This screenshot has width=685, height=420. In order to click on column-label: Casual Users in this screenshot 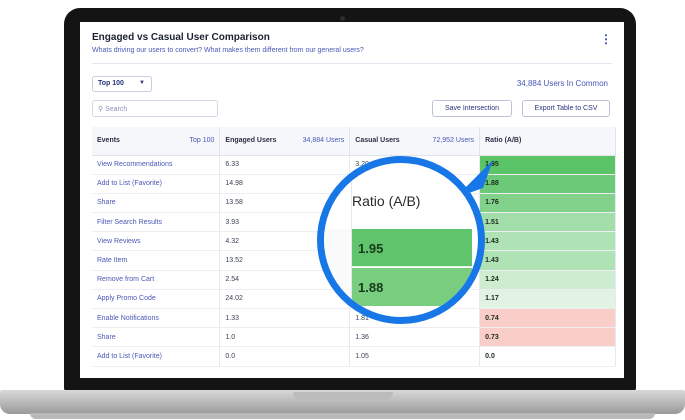, I will do `click(377, 141)`.